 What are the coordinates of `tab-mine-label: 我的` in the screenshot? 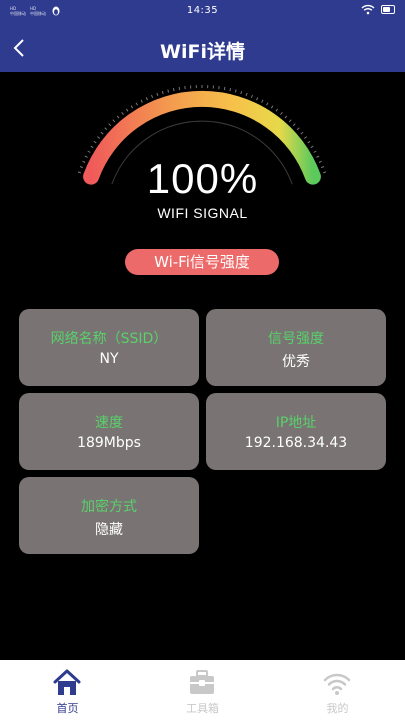 It's located at (337, 708).